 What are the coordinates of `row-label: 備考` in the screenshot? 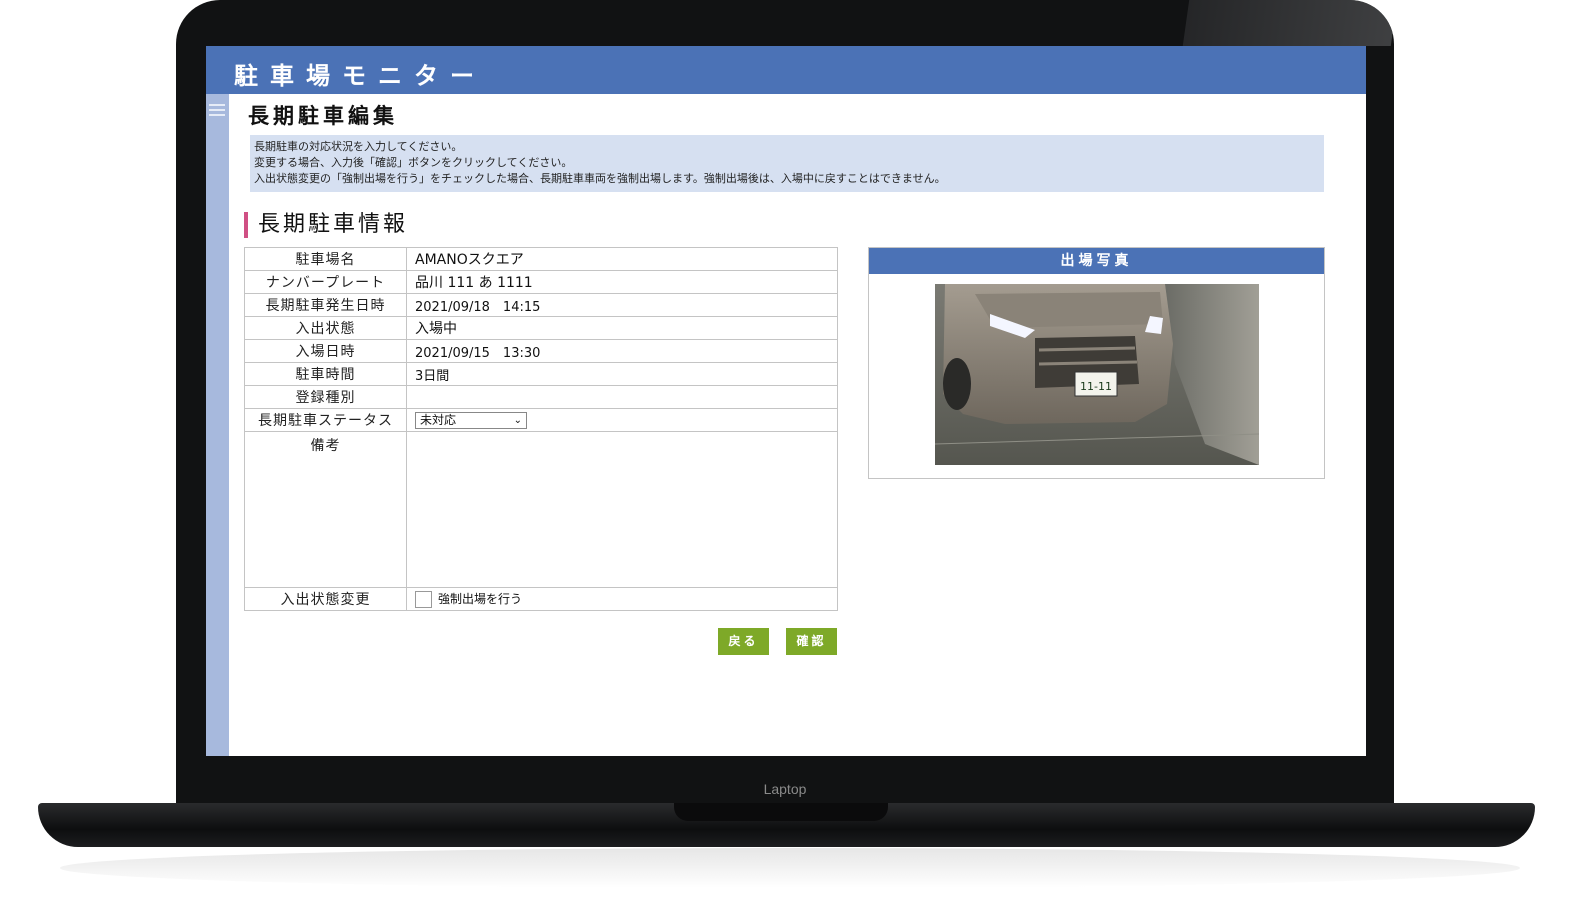 It's located at (325, 509).